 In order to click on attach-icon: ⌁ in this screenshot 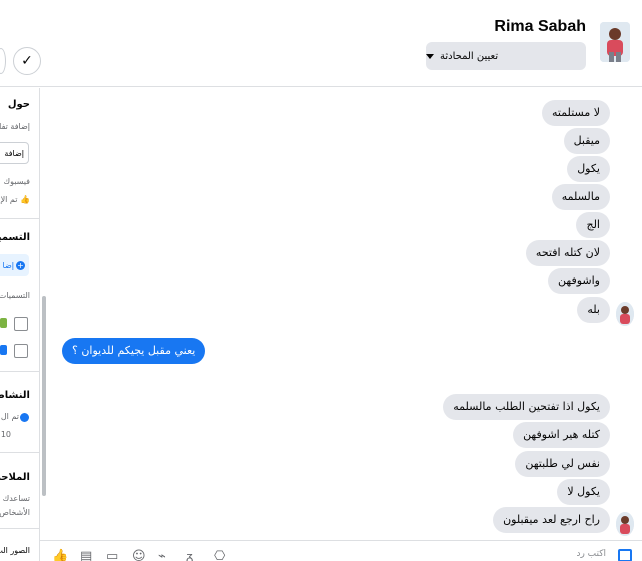, I will do `click(162, 555)`.